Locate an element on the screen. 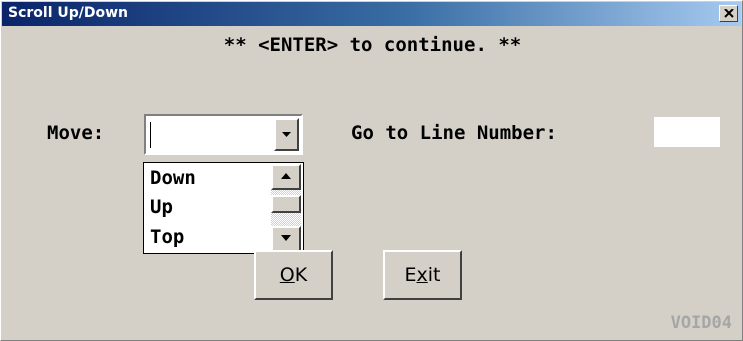 The width and height of the screenshot is (743, 341). chevron-down-icon is located at coordinates (286, 134).